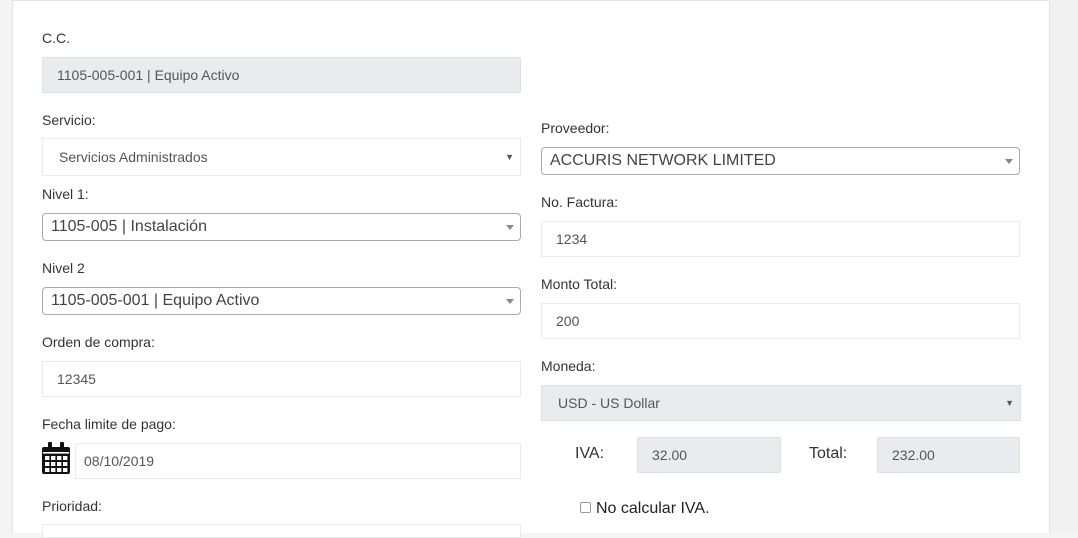  What do you see at coordinates (281, 531) in the screenshot?
I see `prioridad-select` at bounding box center [281, 531].